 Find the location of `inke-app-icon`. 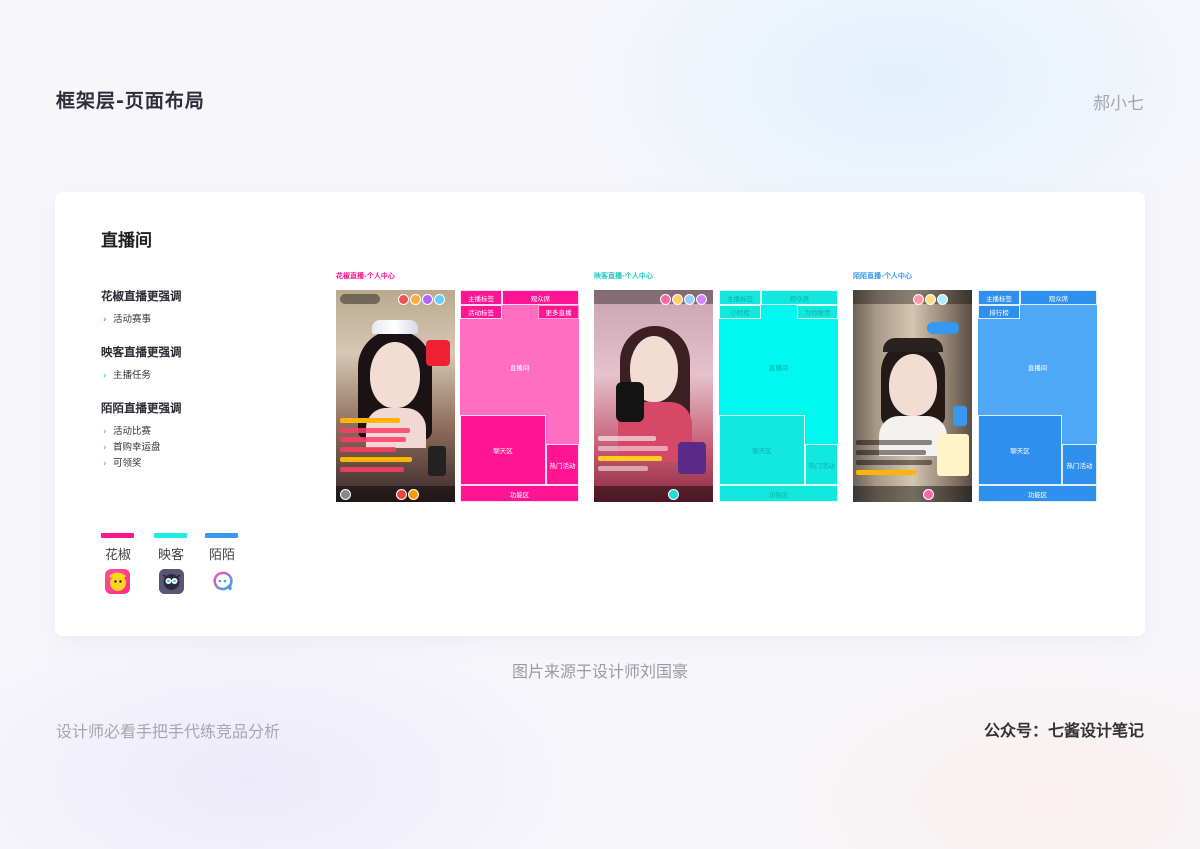

inke-app-icon is located at coordinates (171, 581).